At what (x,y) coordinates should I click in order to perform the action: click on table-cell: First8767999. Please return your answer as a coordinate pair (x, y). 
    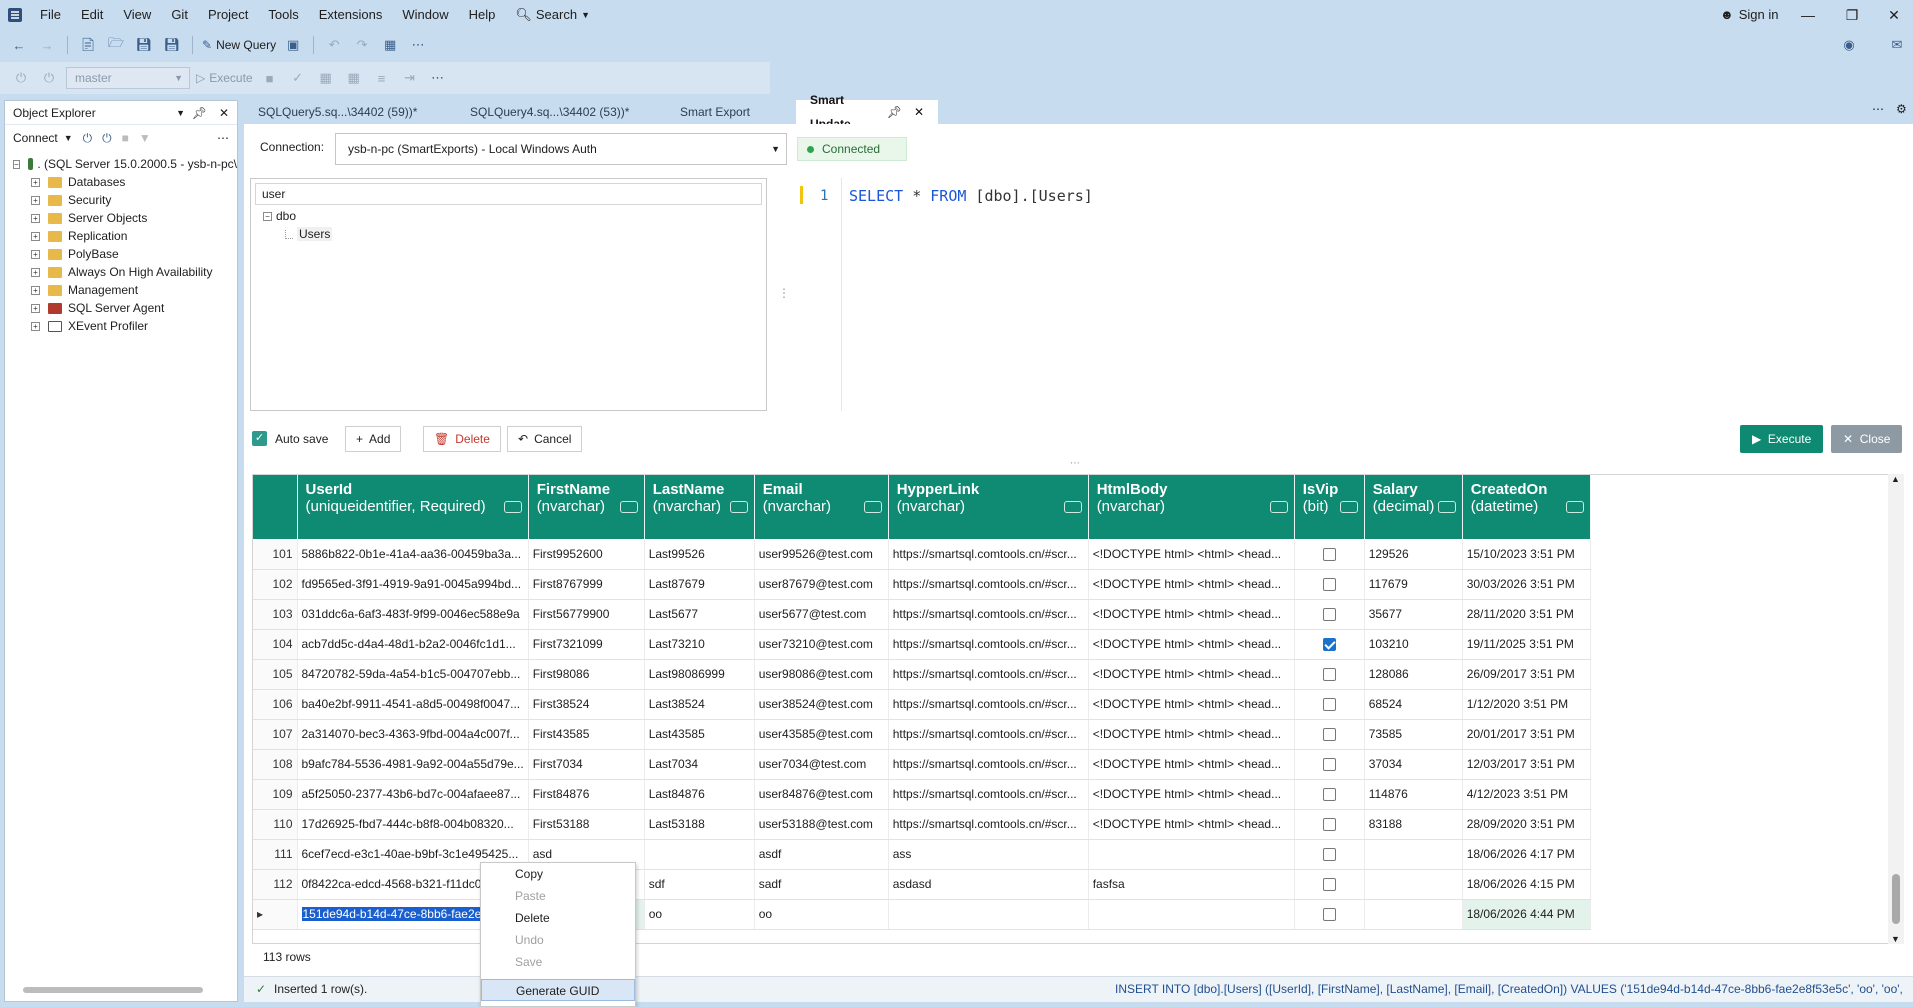
    Looking at the image, I should click on (586, 584).